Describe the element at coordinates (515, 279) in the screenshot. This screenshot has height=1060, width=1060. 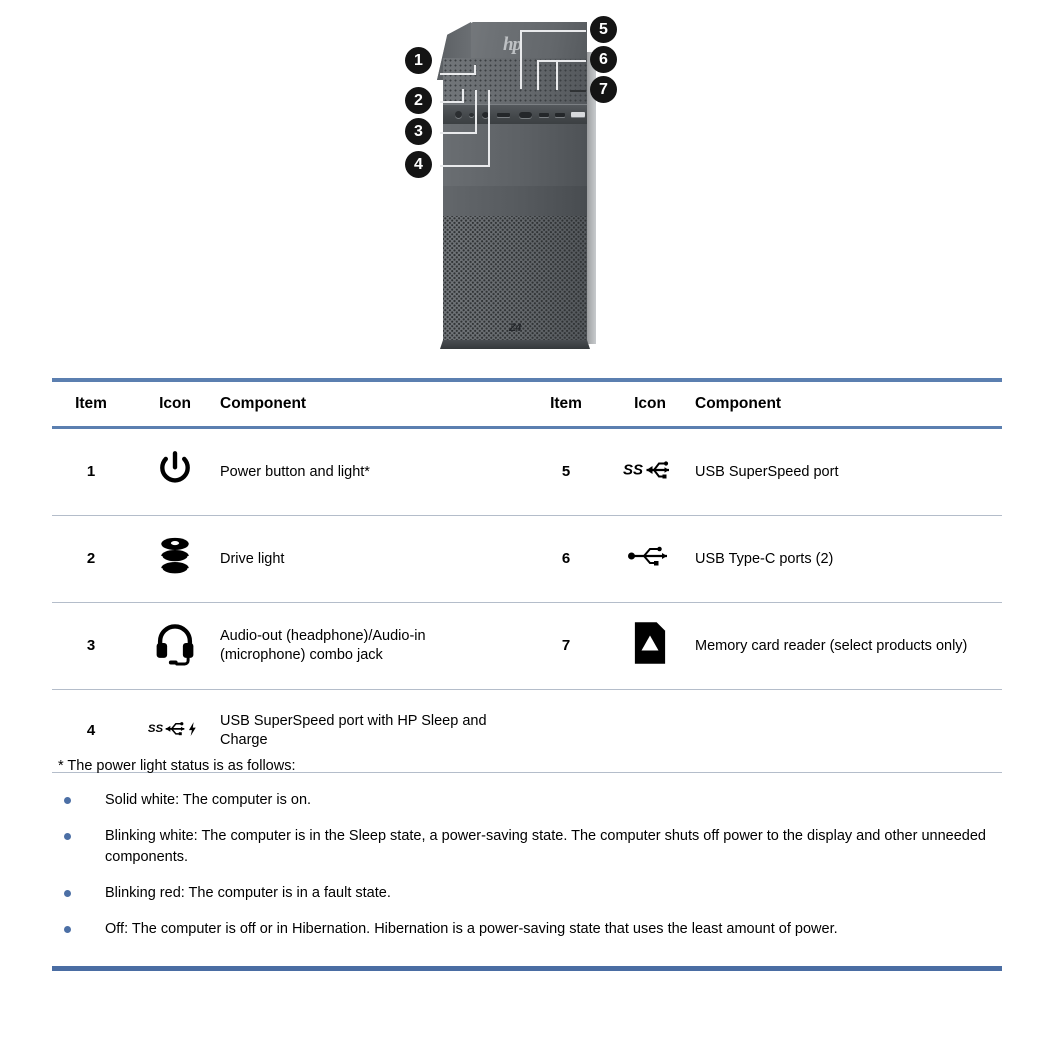
I see `chassis-front-grille: Z4` at that location.